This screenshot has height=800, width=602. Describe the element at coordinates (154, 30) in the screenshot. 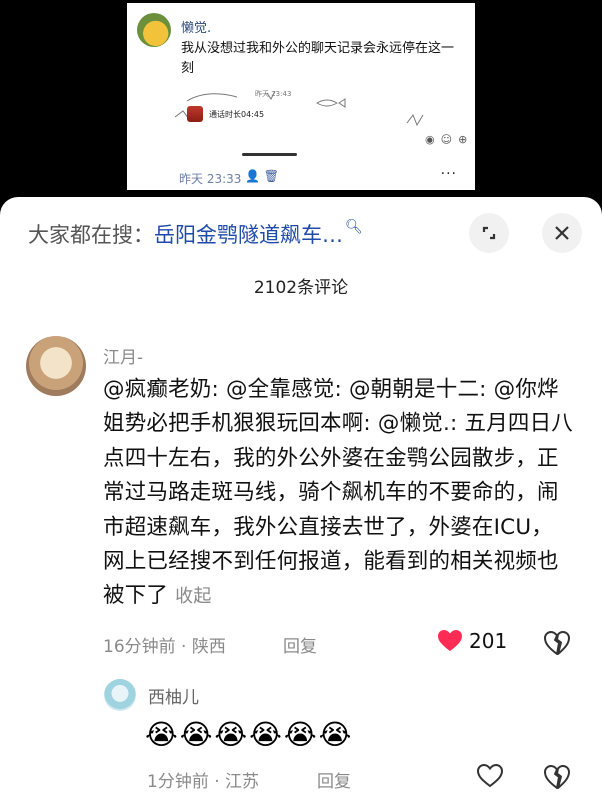

I see `sender-avatar` at that location.